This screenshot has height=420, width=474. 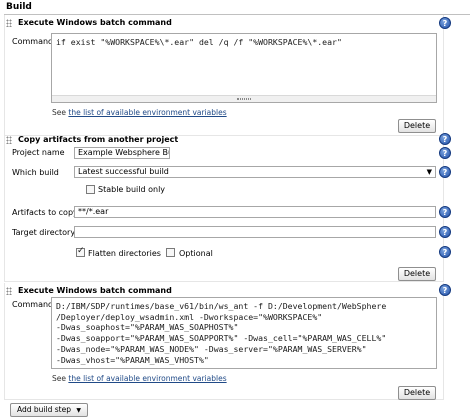 I want to click on target-help-icon: ?, so click(x=445, y=232).